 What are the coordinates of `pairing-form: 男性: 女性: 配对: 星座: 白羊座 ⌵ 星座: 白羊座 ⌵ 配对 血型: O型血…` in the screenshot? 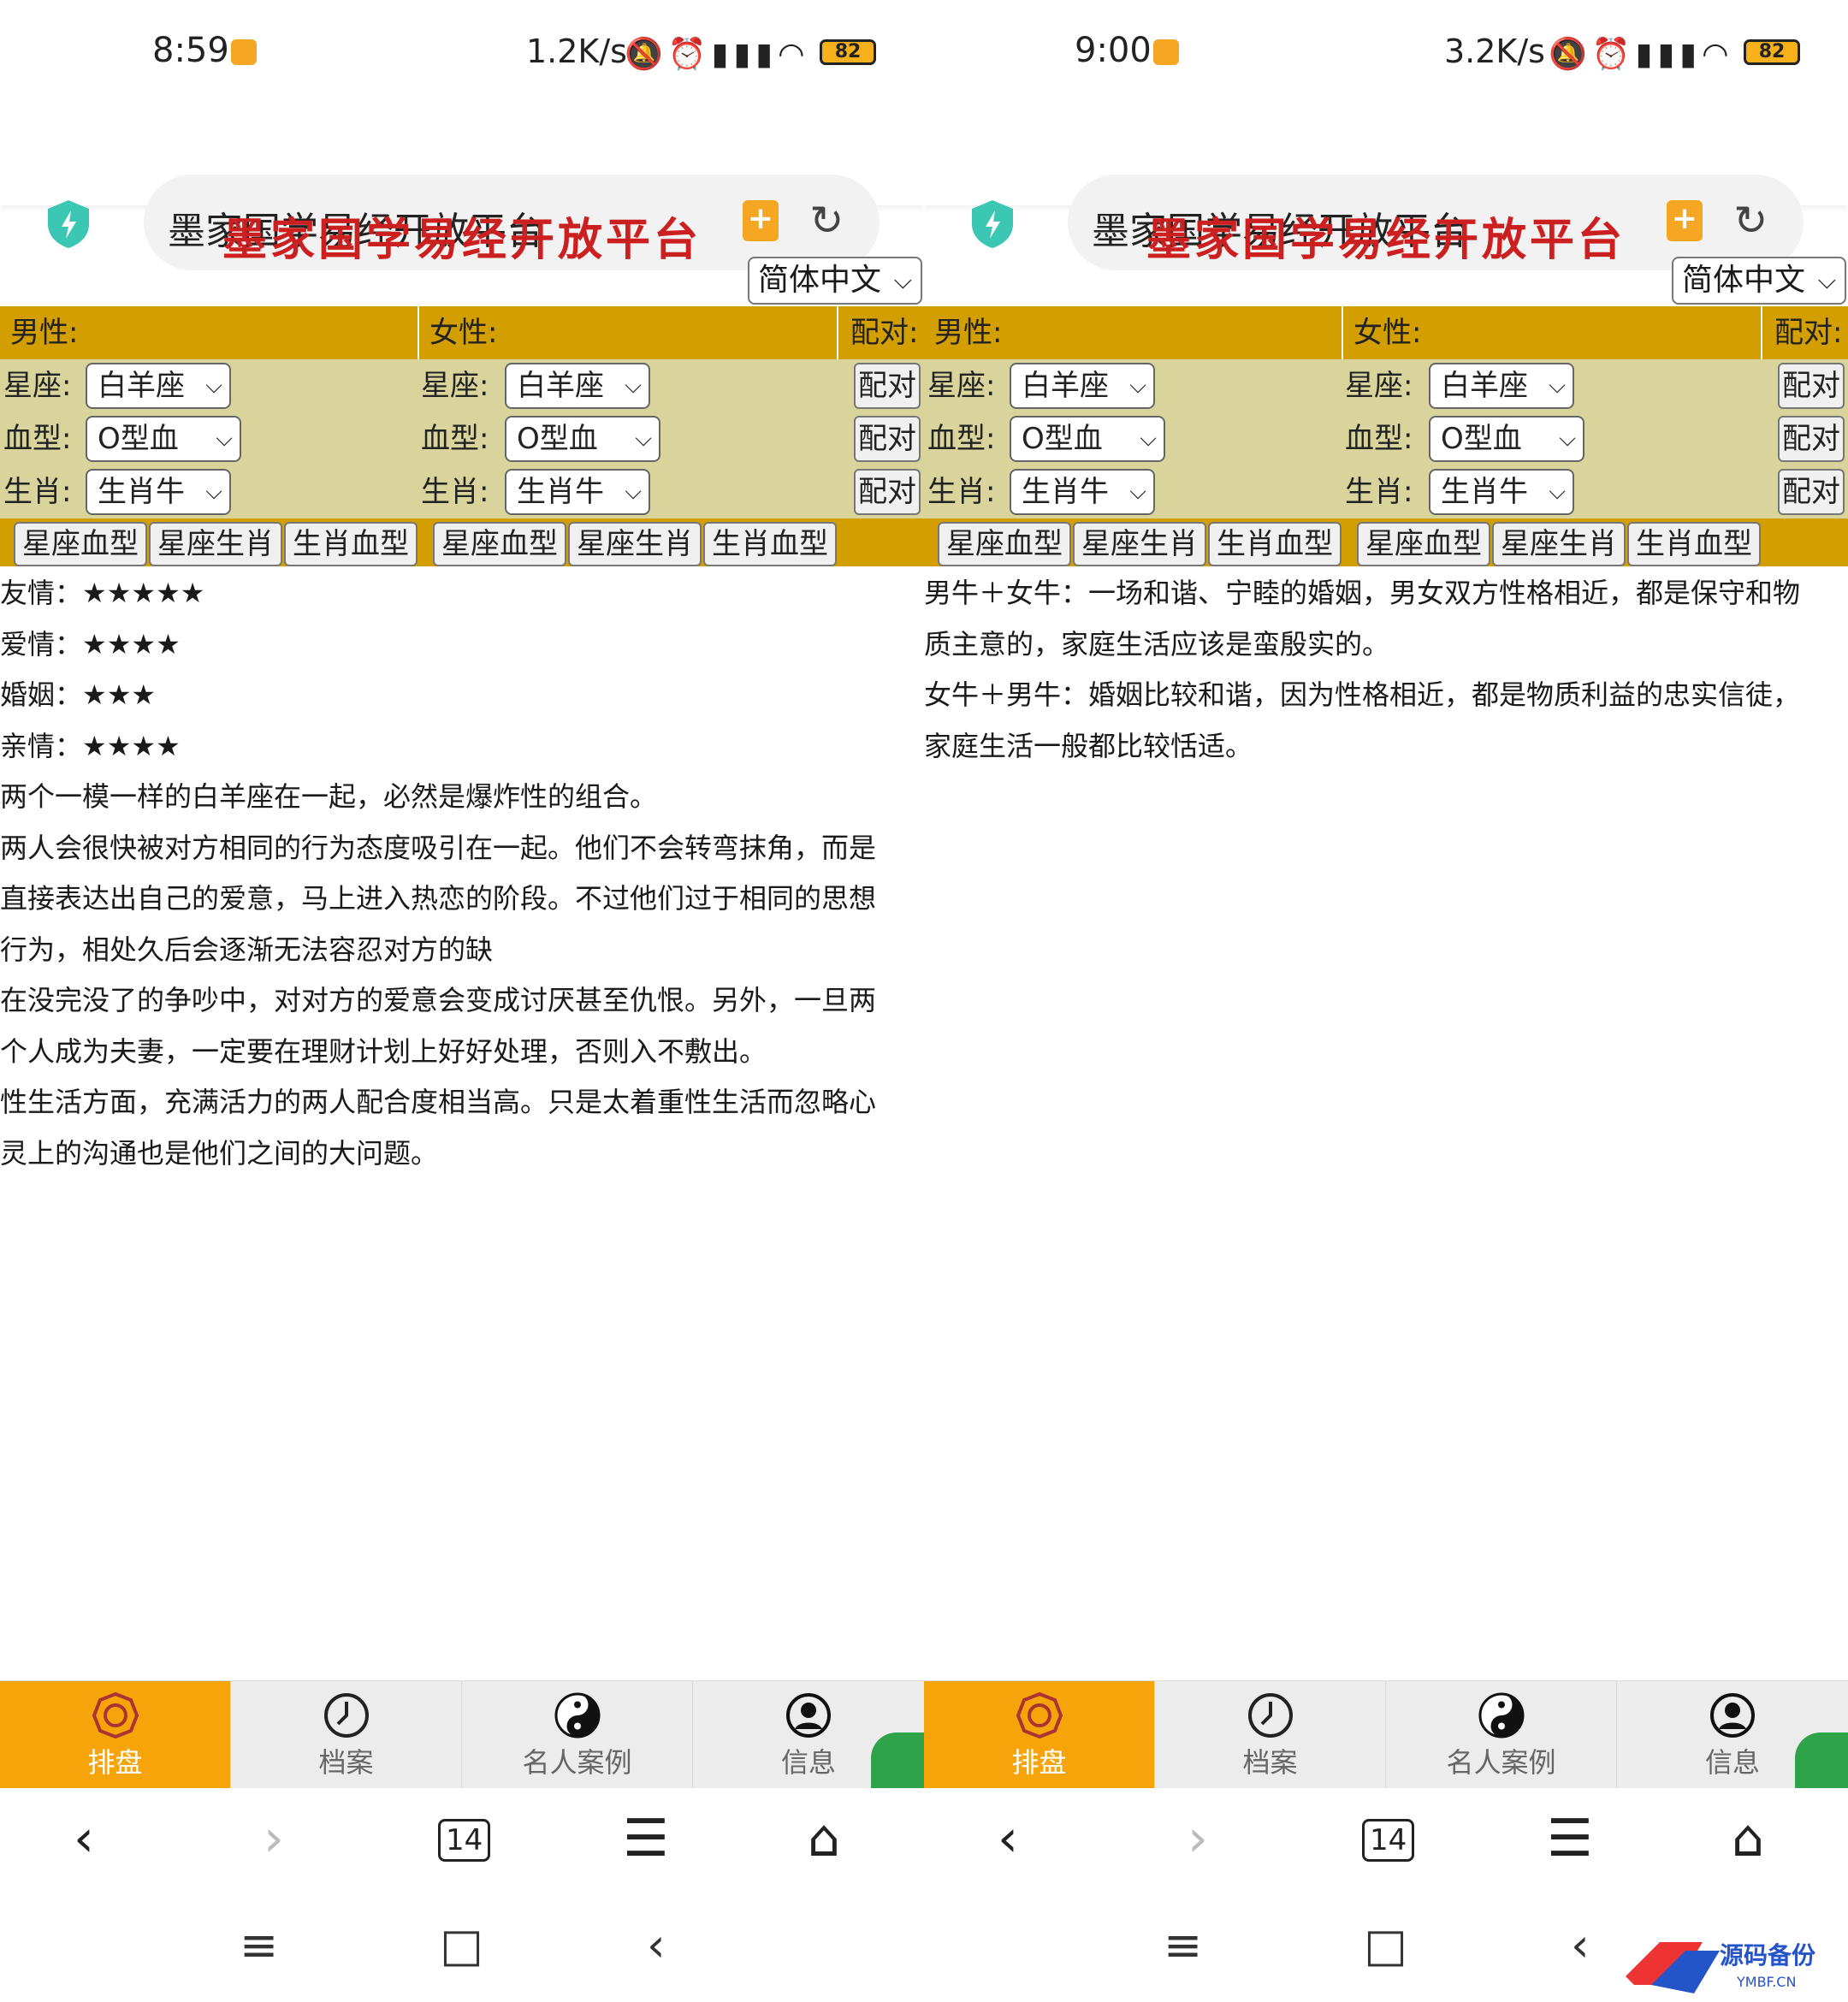 It's located at (1386, 436).